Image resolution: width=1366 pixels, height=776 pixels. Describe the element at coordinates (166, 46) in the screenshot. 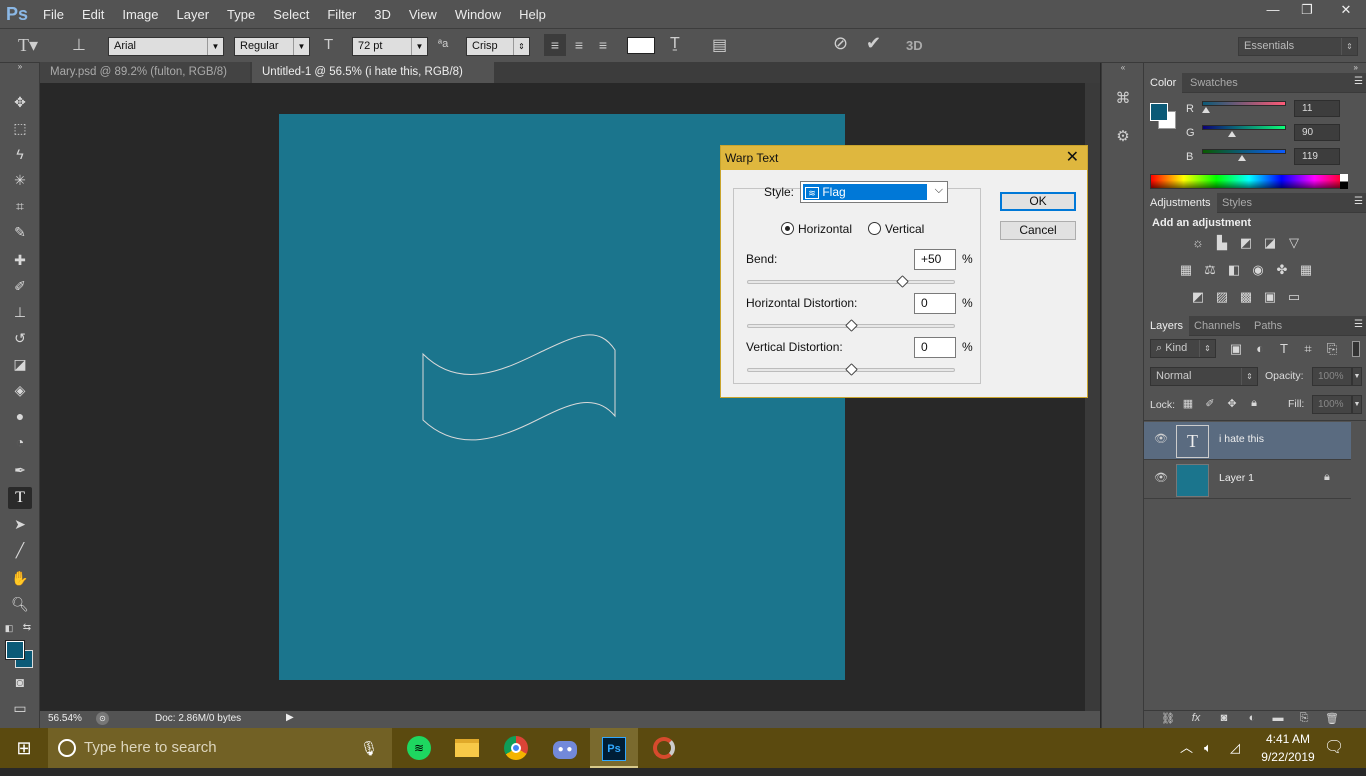

I see `font-family-dropdown: Arial ▼` at that location.